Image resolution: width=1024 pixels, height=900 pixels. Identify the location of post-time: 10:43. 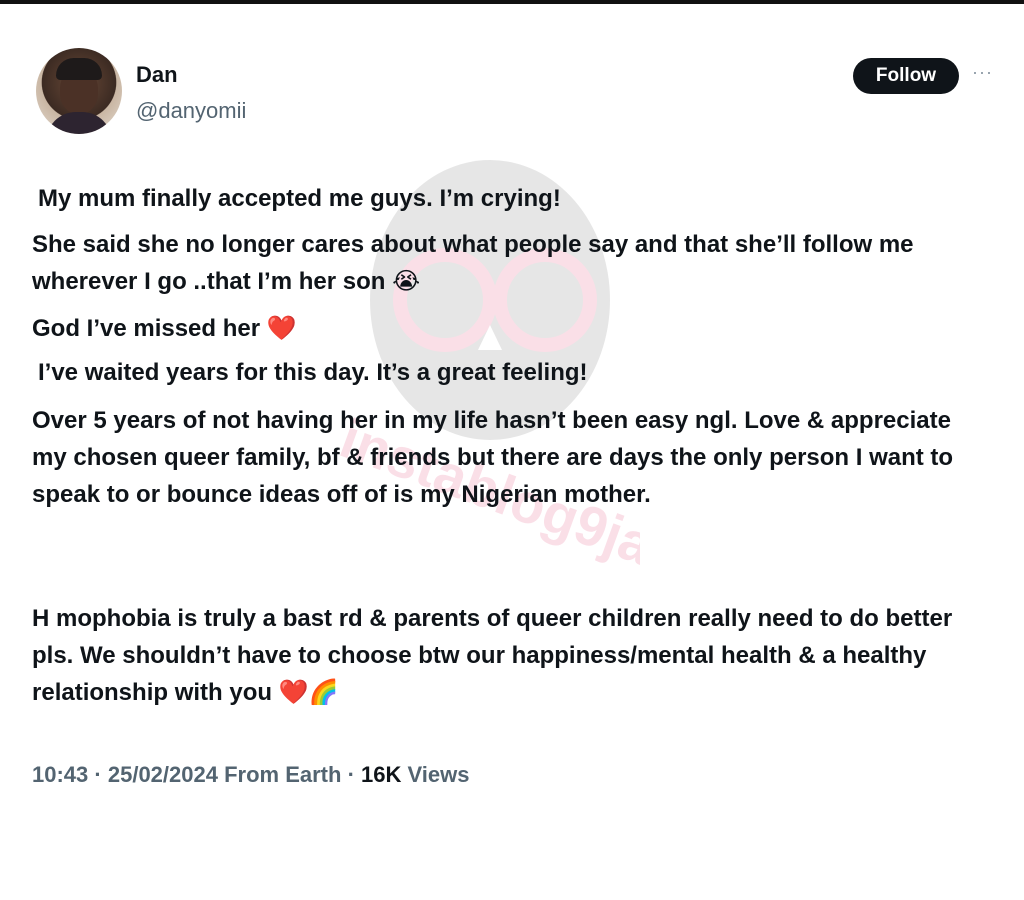
(60, 774).